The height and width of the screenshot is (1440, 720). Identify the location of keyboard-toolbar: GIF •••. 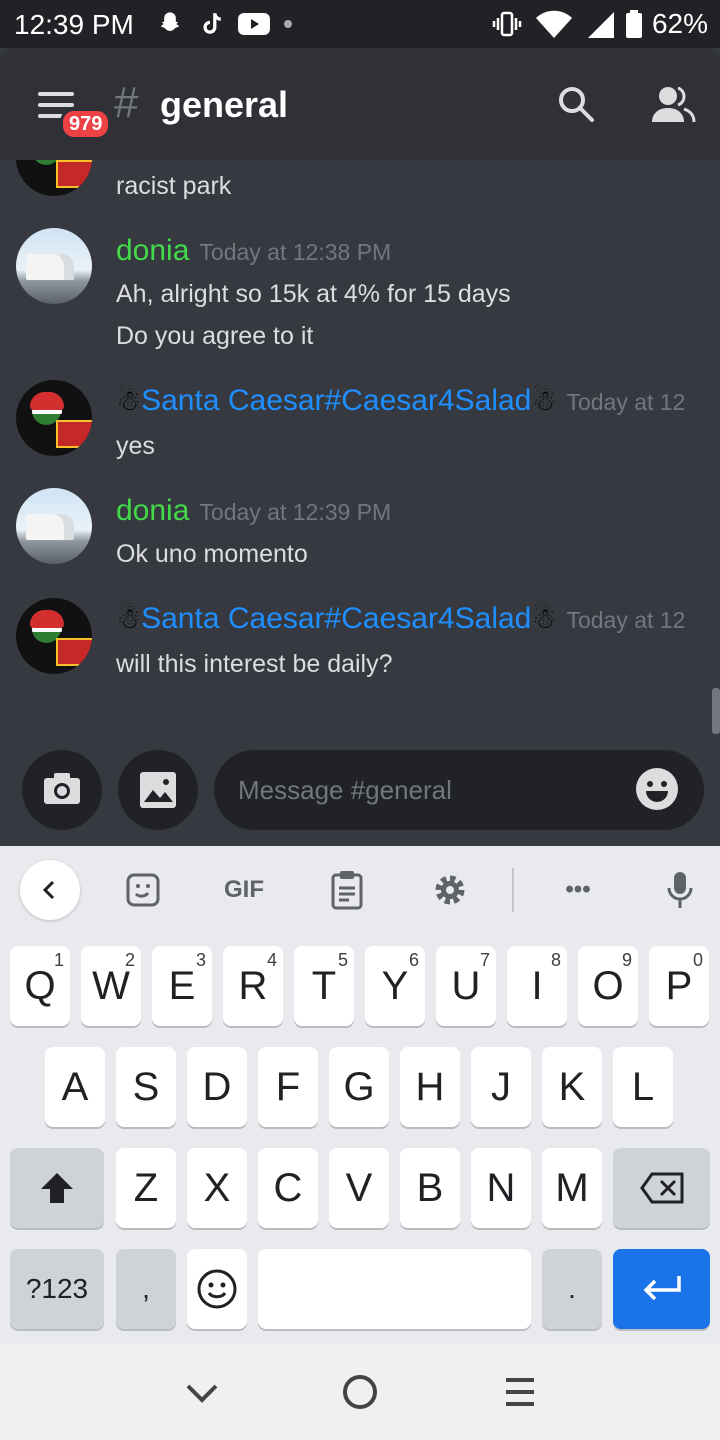
(360, 890).